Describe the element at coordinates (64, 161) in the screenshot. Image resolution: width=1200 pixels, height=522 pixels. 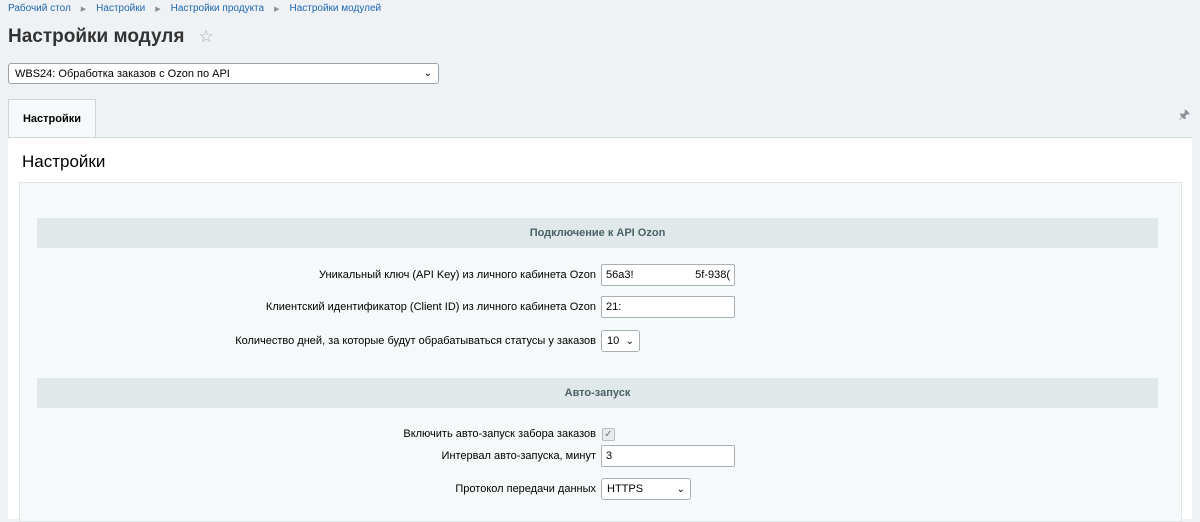
I see `panel-title: Настройки` at that location.